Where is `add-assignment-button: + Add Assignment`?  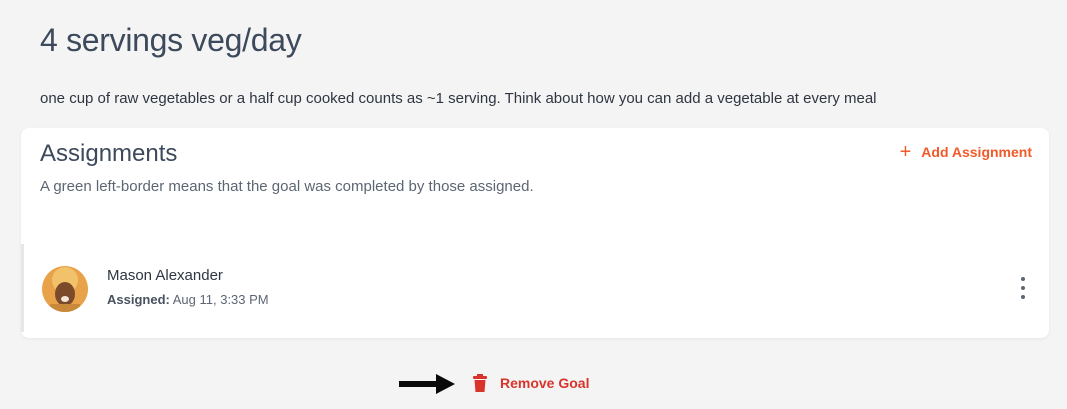
add-assignment-button: + Add Assignment is located at coordinates (966, 152).